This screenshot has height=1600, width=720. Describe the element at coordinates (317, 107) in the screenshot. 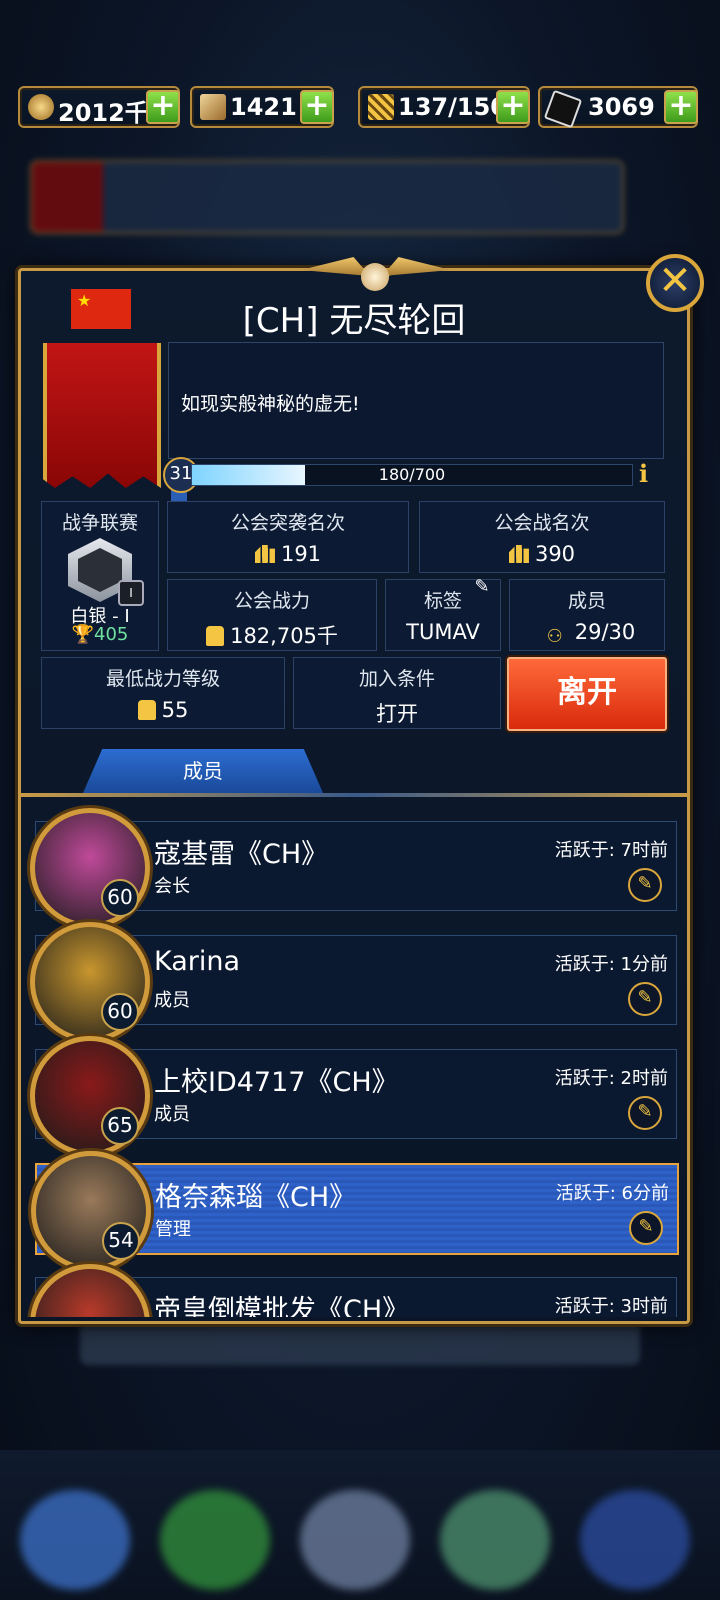

I see `add-requisition-button: +` at that location.